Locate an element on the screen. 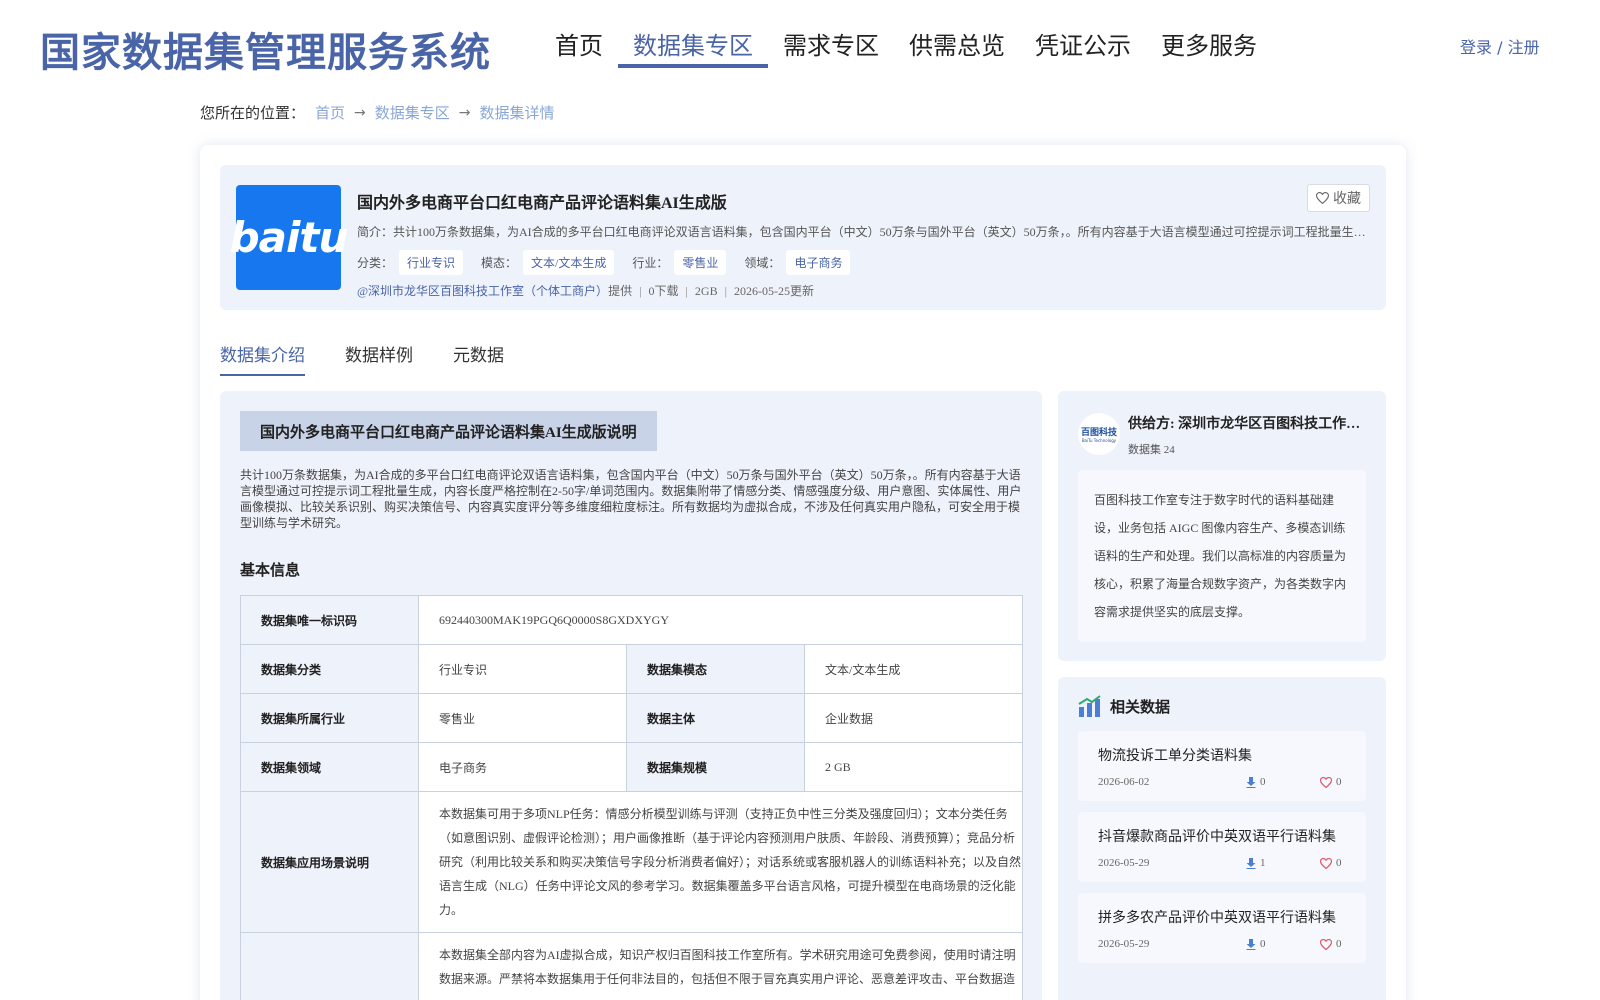 The width and height of the screenshot is (1600, 1000). table-key: 数据集领域 is located at coordinates (329, 767).